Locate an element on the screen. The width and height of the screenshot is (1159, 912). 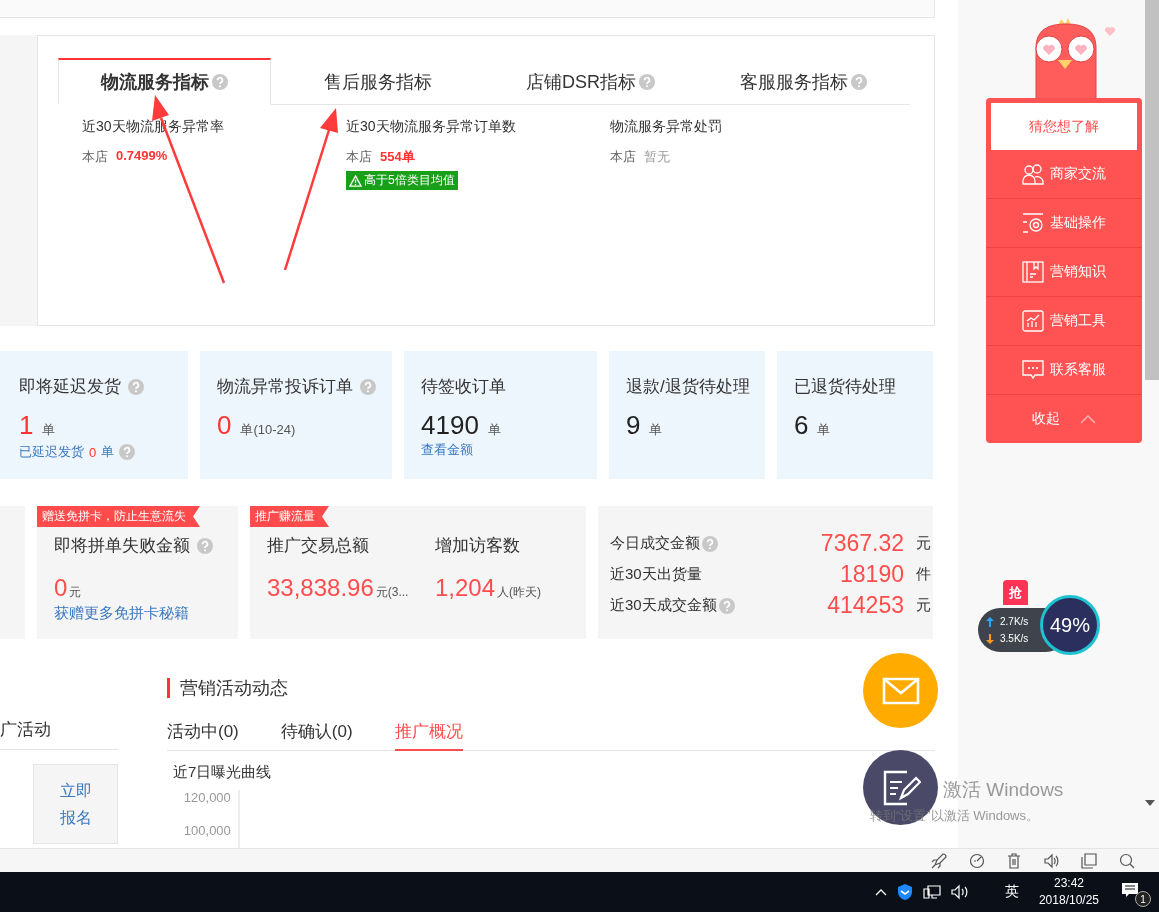
metric-tab: 客服服务指标 is located at coordinates (803, 81).